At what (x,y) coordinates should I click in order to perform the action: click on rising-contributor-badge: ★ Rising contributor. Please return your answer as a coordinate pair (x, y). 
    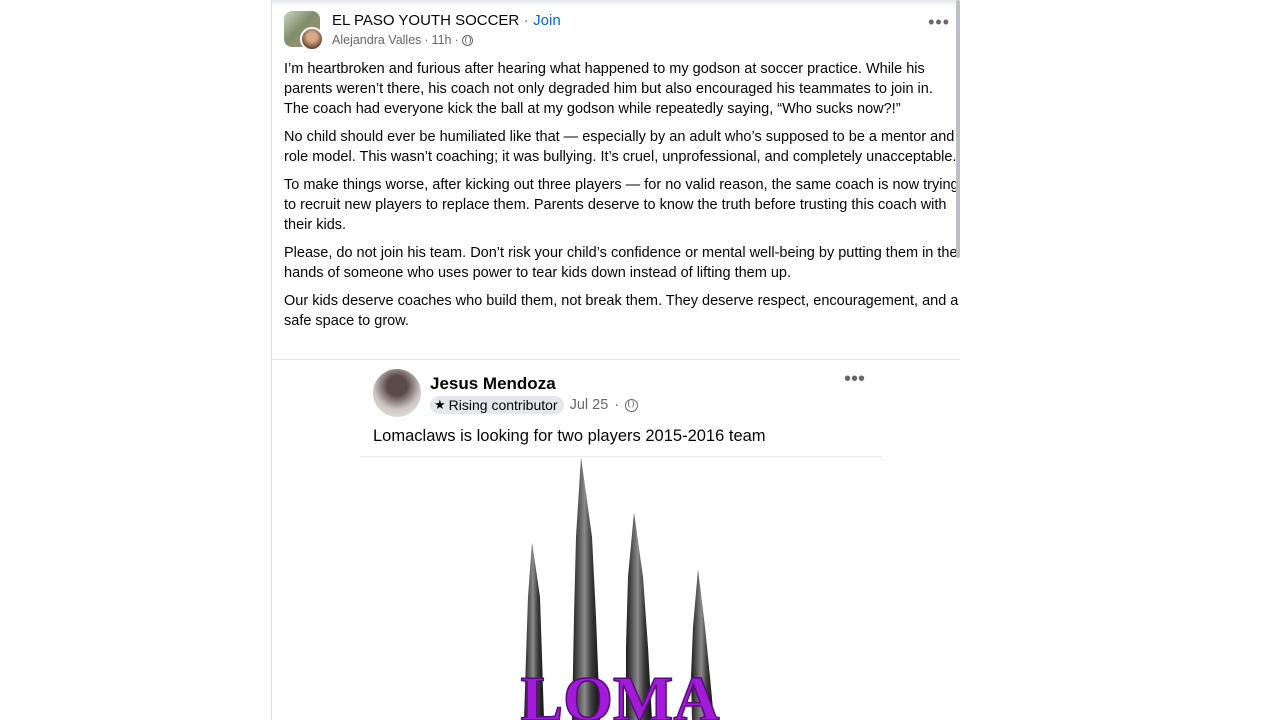
    Looking at the image, I should click on (497, 405).